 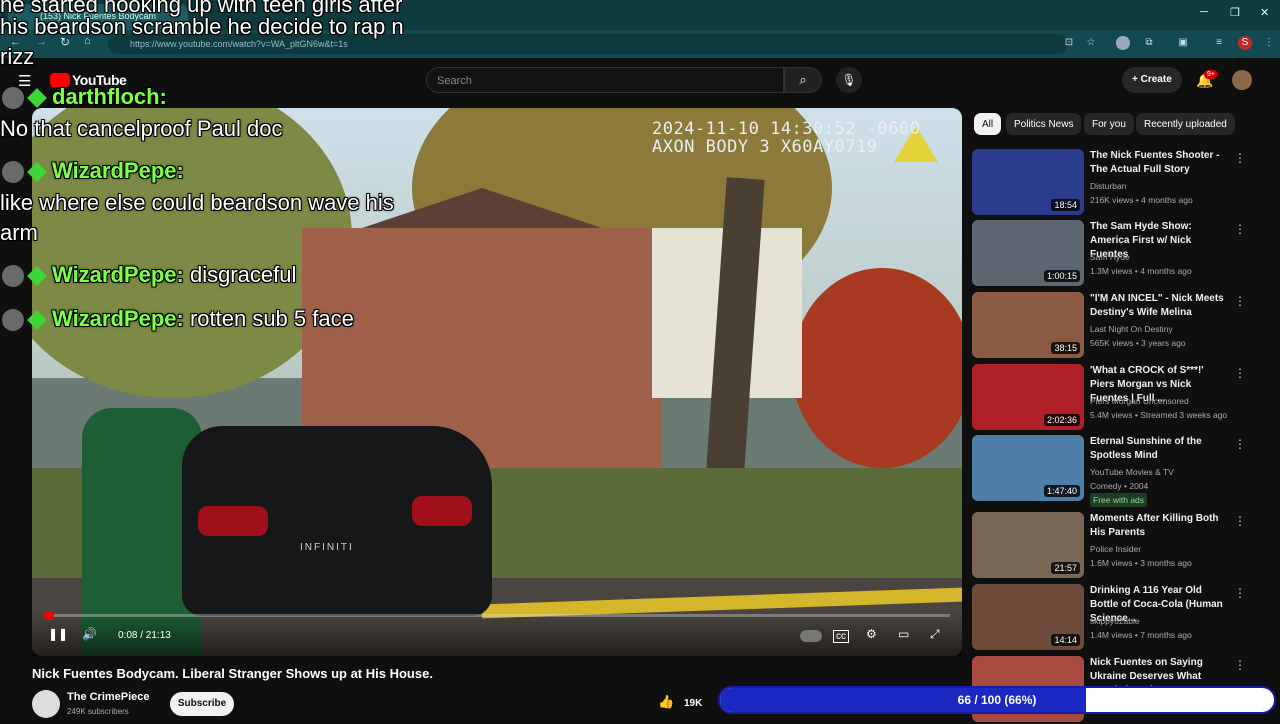 I want to click on chat-message: WizardPepe: disgraceful, so click(x=148, y=275).